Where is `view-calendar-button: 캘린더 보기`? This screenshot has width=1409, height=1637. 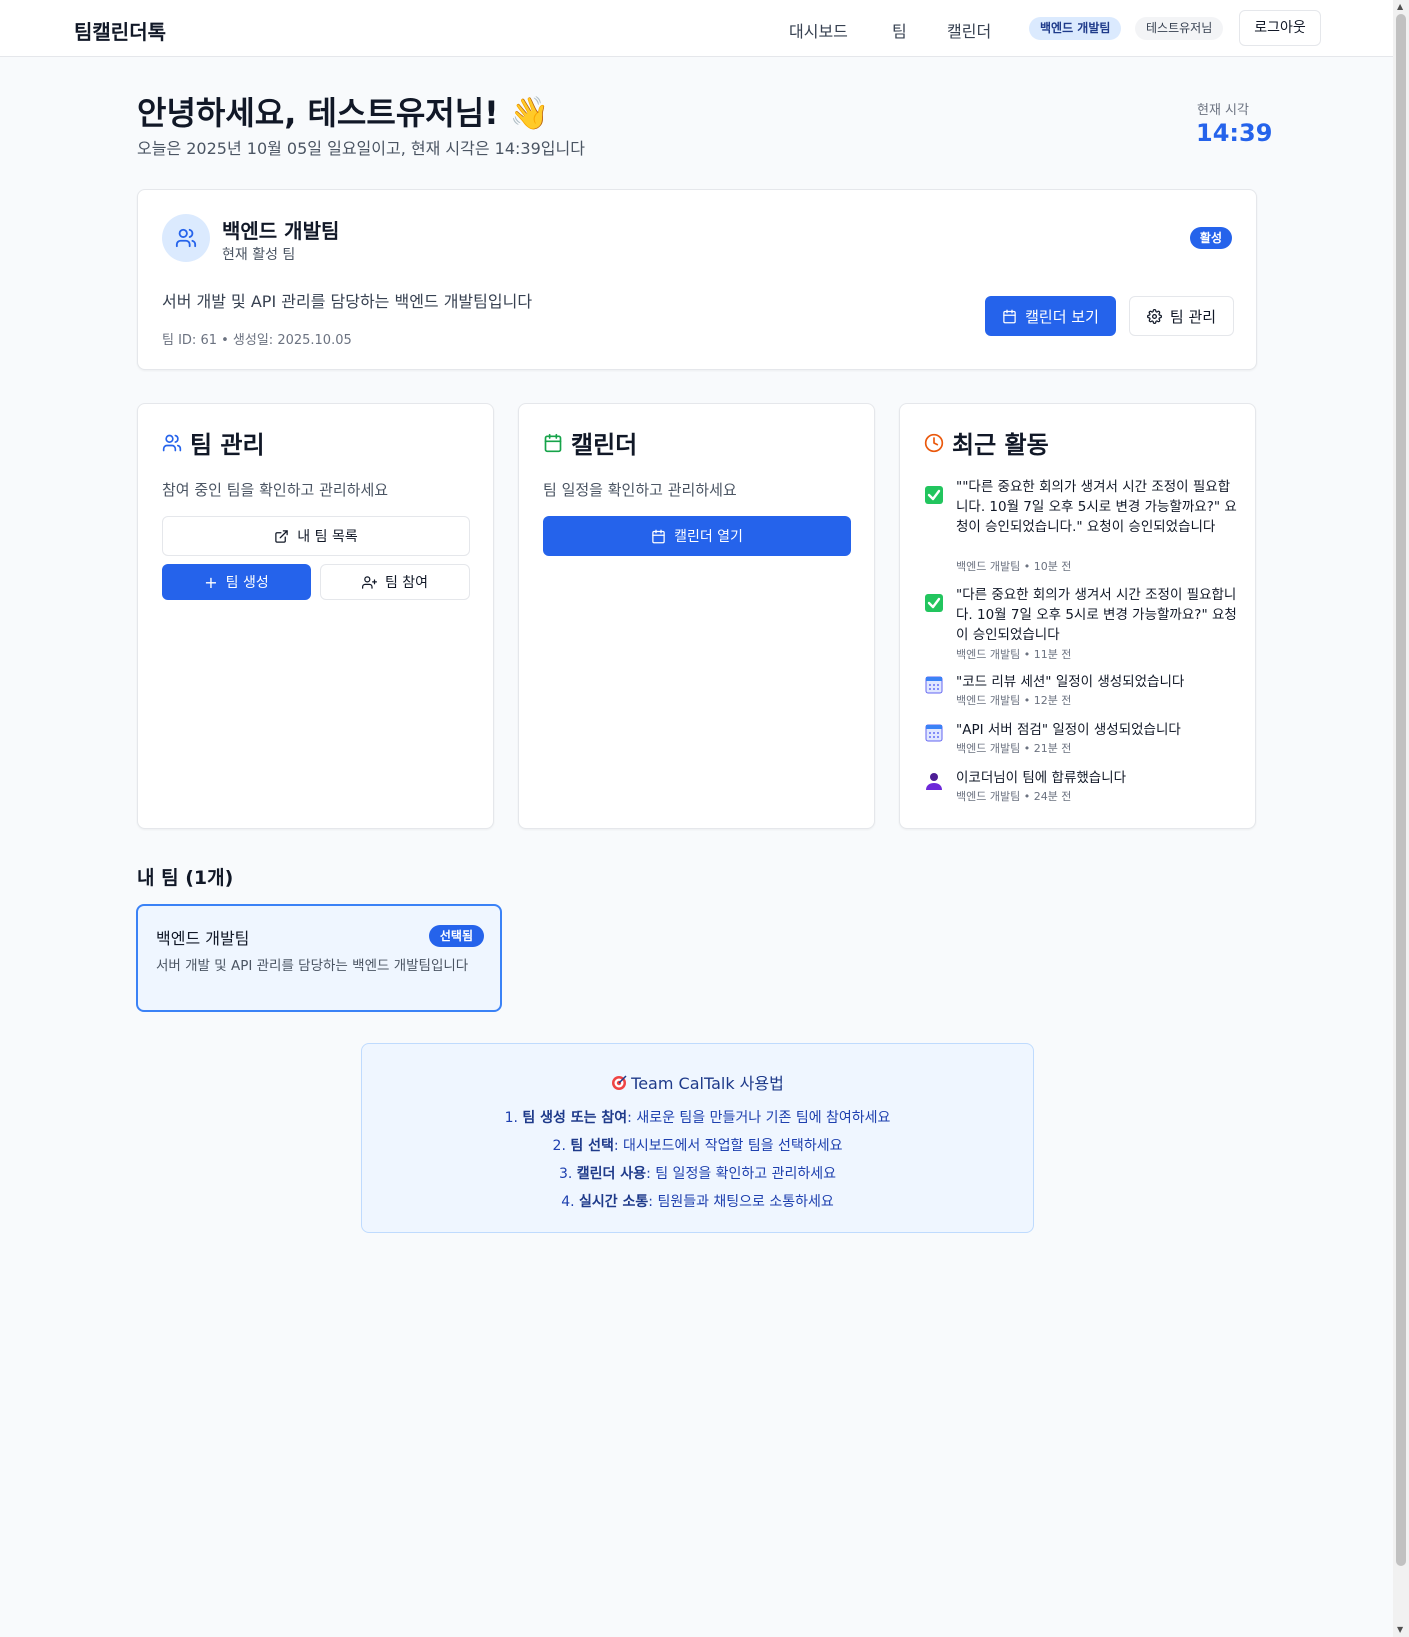 view-calendar-button: 캘린더 보기 is located at coordinates (1050, 316).